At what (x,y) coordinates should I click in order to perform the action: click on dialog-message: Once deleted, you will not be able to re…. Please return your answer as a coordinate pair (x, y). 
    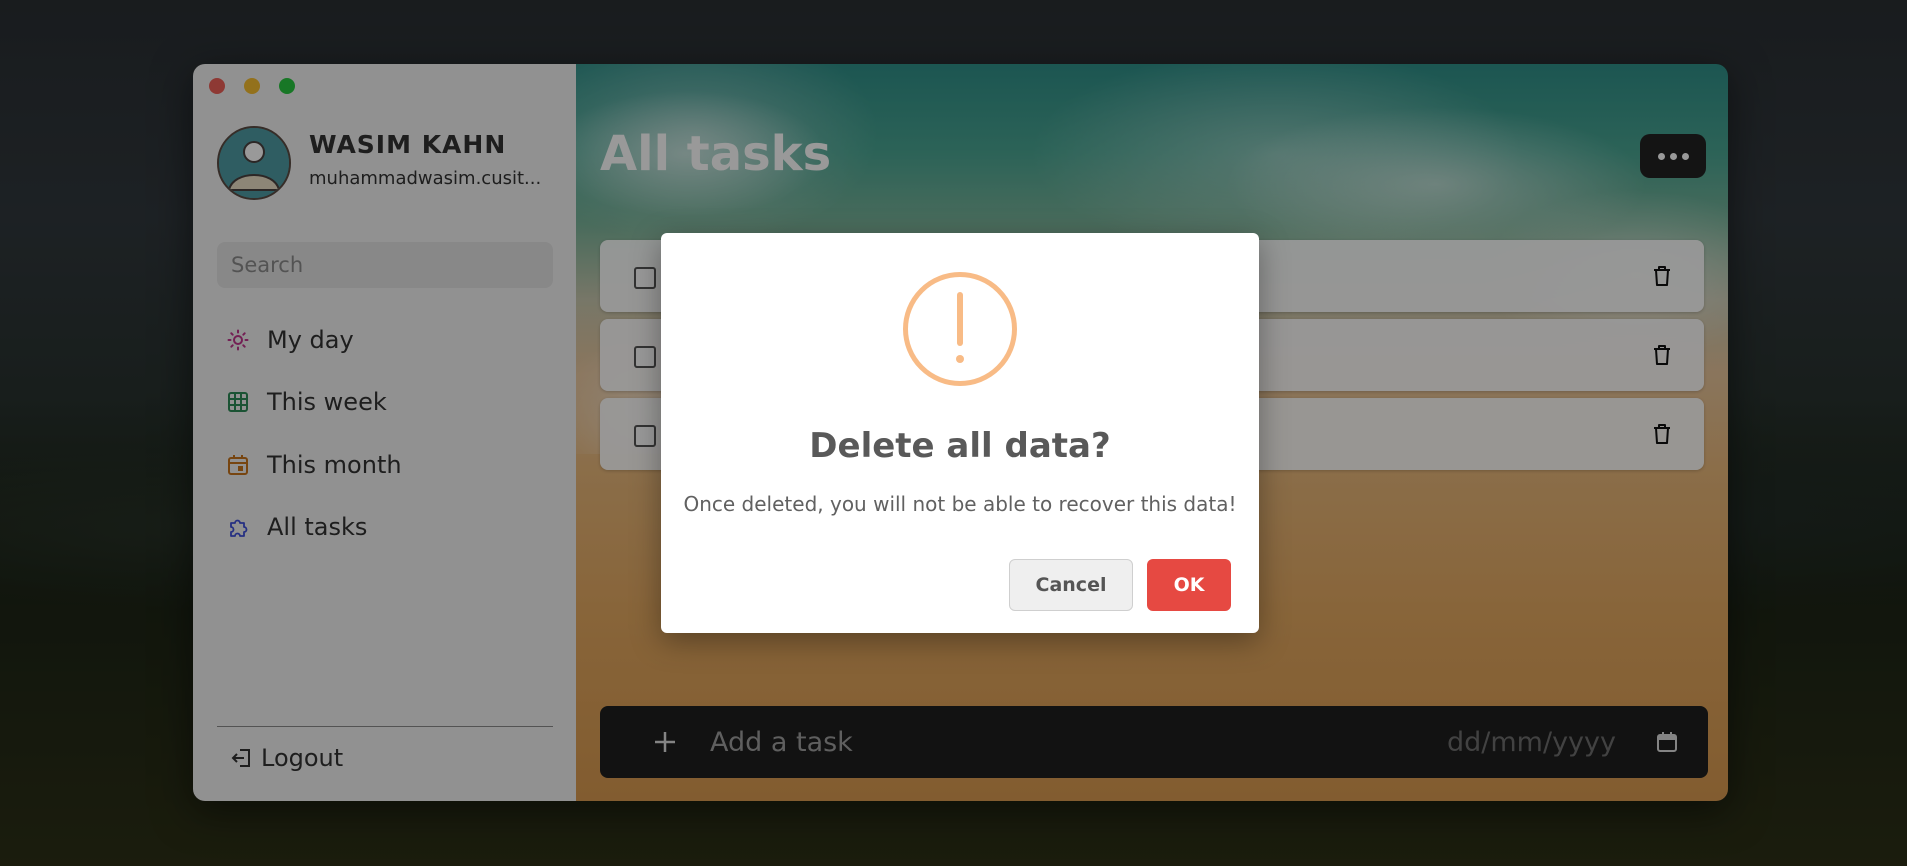
    Looking at the image, I should click on (960, 504).